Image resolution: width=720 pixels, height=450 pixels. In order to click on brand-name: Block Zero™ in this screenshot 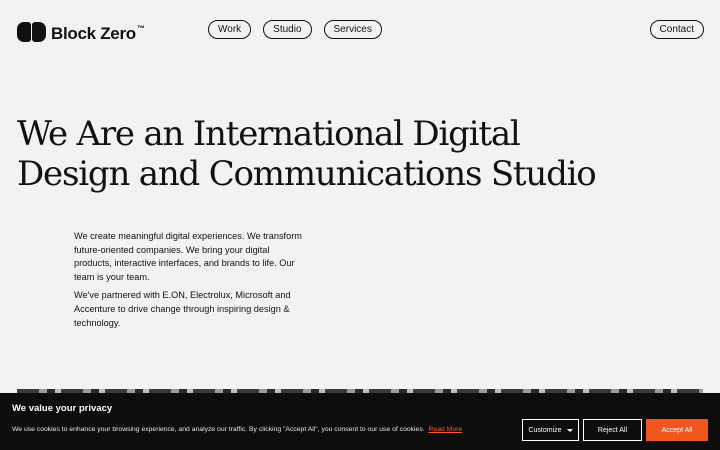, I will do `click(98, 31)`.